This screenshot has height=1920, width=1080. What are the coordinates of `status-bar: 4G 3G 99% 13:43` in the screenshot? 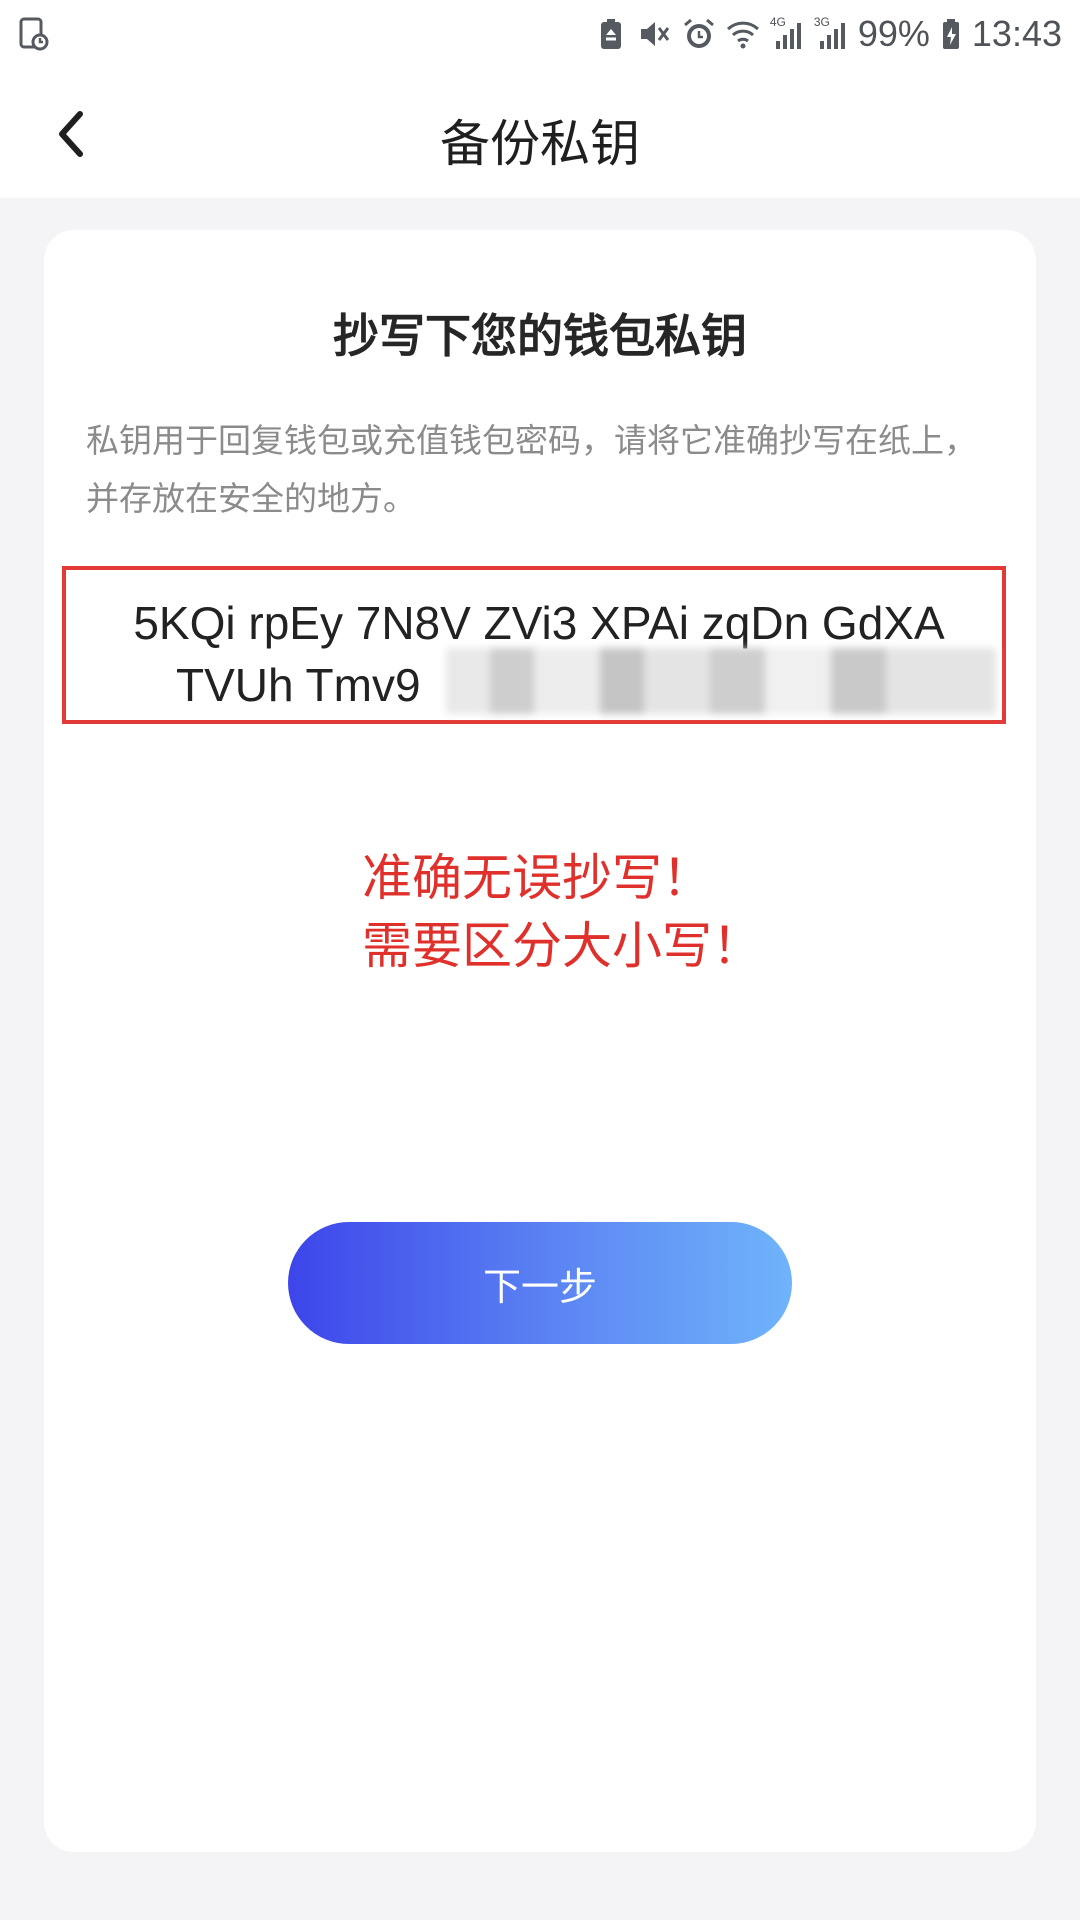 It's located at (540, 34).